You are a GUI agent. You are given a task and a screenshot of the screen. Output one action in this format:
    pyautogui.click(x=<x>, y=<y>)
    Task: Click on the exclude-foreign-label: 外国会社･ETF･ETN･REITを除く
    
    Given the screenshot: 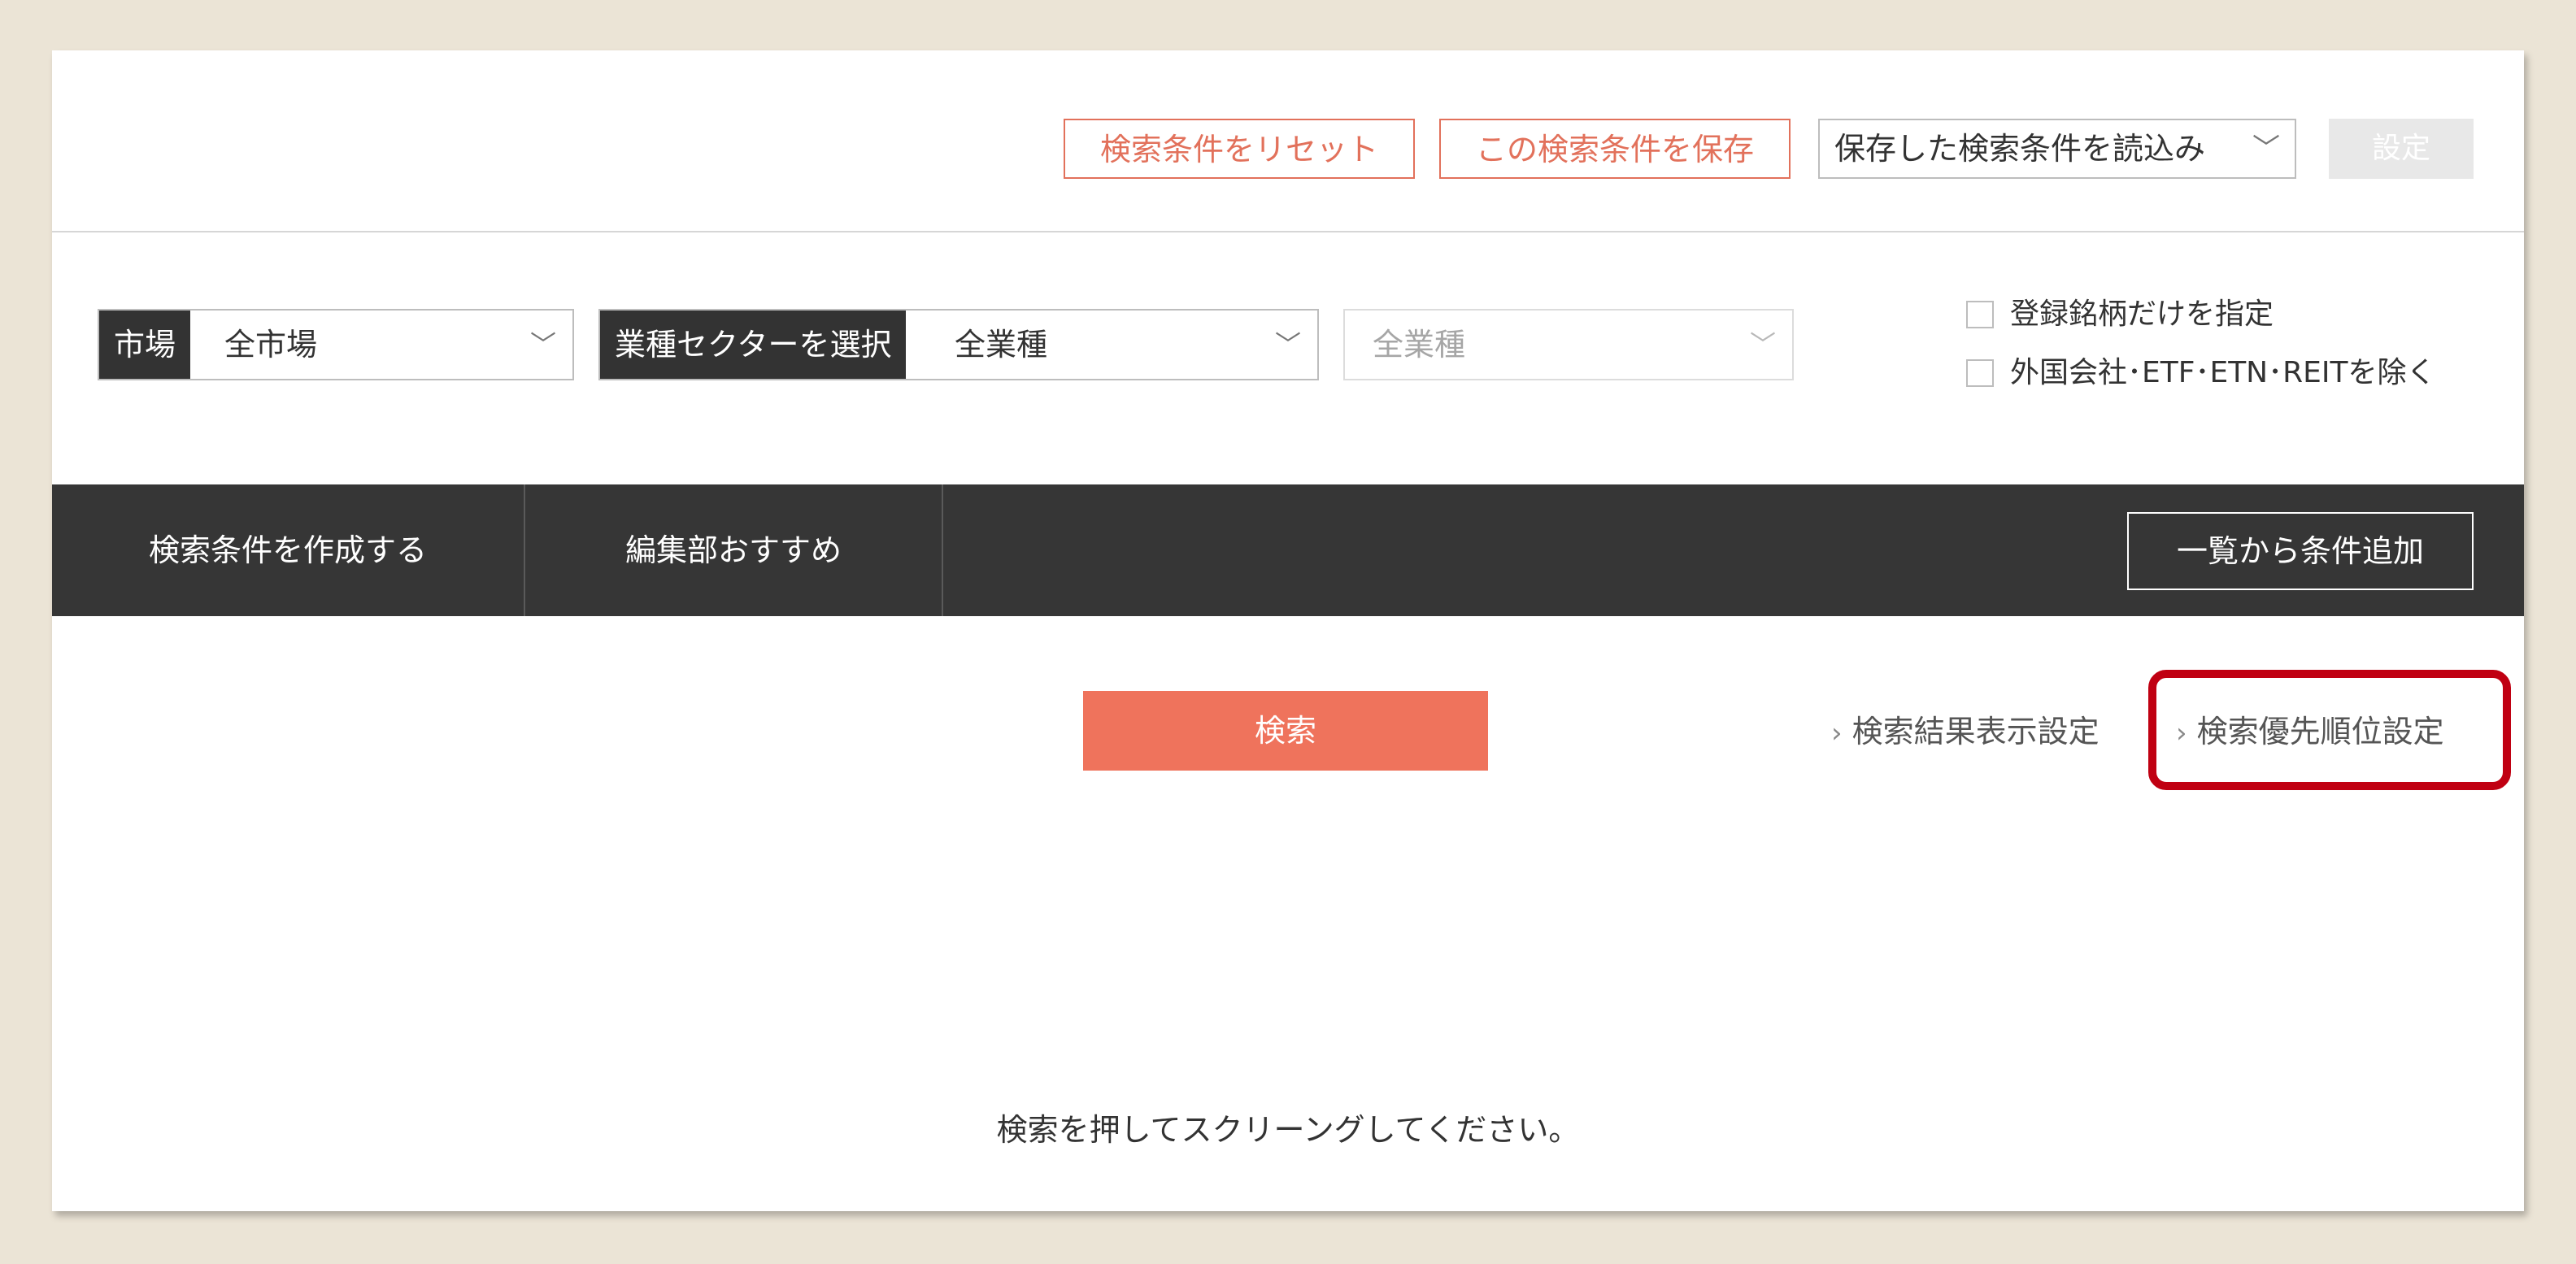 What is the action you would take?
    pyautogui.click(x=2223, y=372)
    